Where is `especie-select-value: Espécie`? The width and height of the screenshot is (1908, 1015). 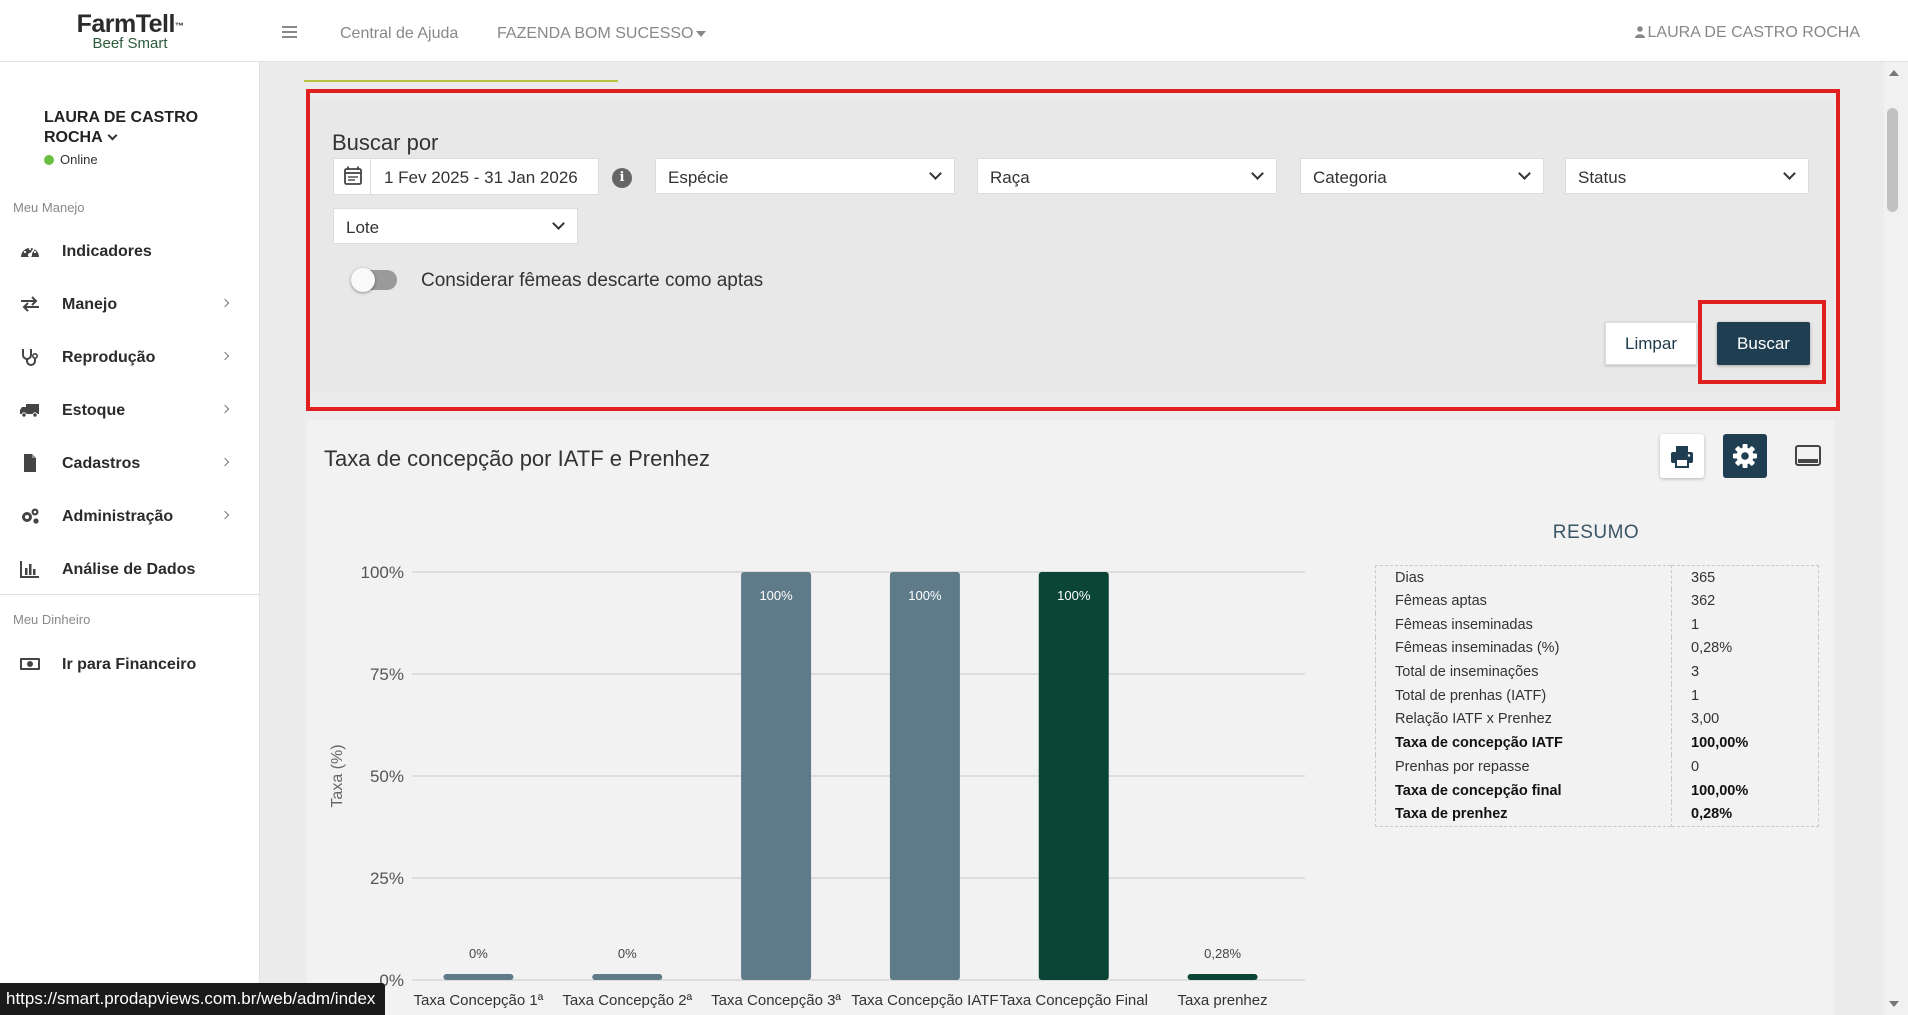
especie-select-value: Espécie is located at coordinates (698, 177).